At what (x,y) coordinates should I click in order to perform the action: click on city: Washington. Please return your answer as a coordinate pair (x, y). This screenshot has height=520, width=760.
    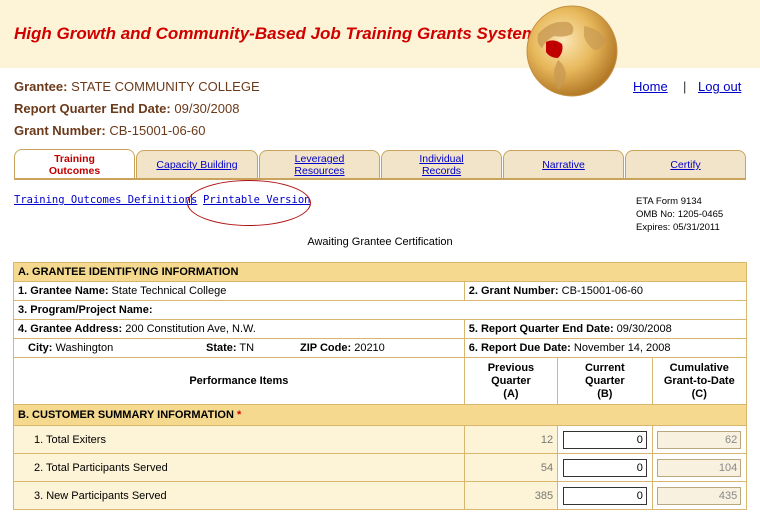
    Looking at the image, I should click on (84, 348).